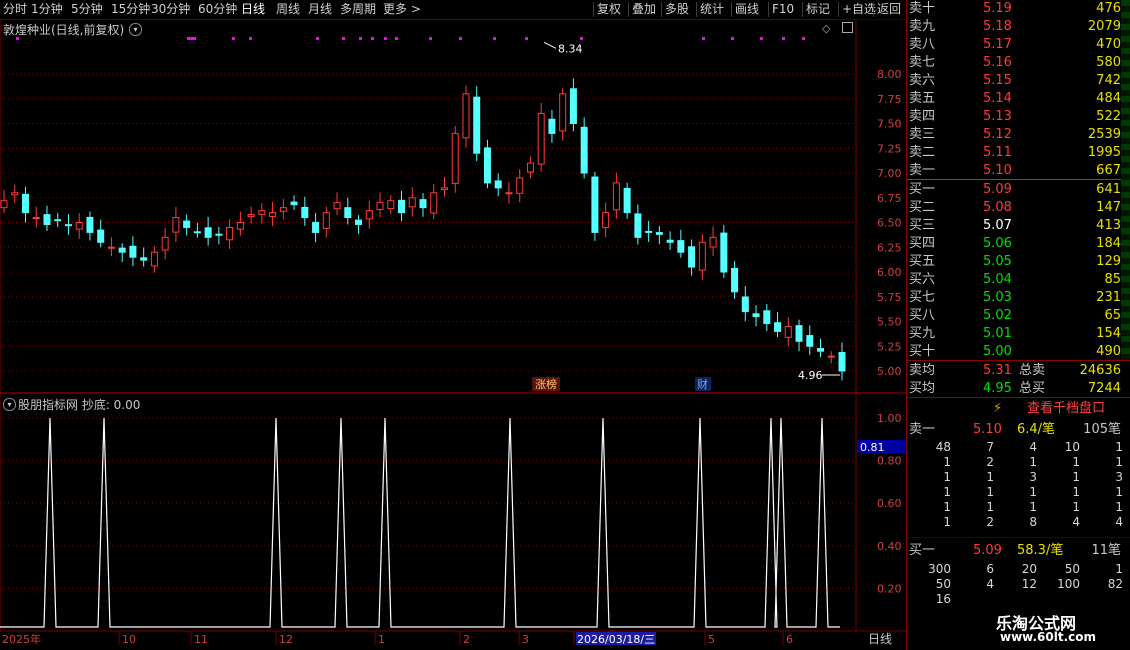  Describe the element at coordinates (922, 225) in the screenshot. I see `bid-label: 买三` at that location.